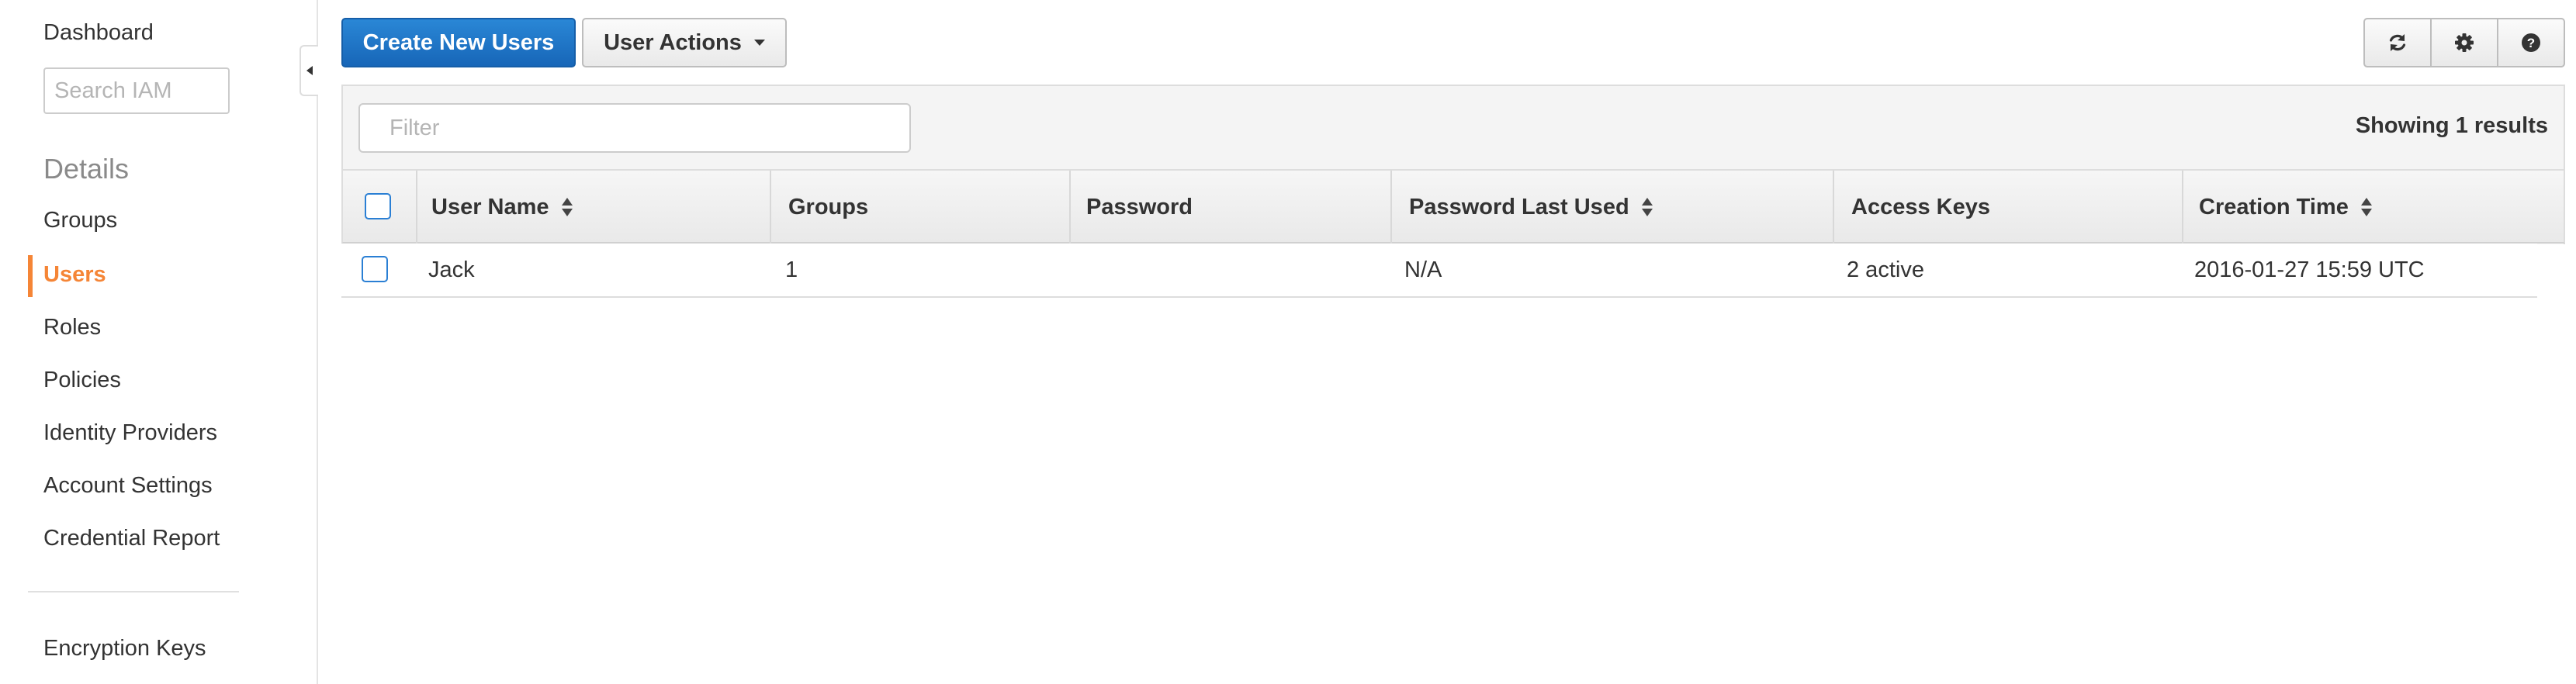 Image resolution: width=2576 pixels, height=684 pixels. Describe the element at coordinates (74, 275) in the screenshot. I see `sidebar-item-users: Users` at that location.